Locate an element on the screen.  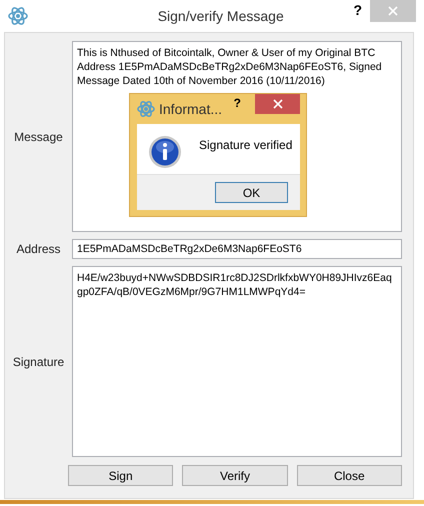
window-title: Sign/verify Message is located at coordinates (220, 16).